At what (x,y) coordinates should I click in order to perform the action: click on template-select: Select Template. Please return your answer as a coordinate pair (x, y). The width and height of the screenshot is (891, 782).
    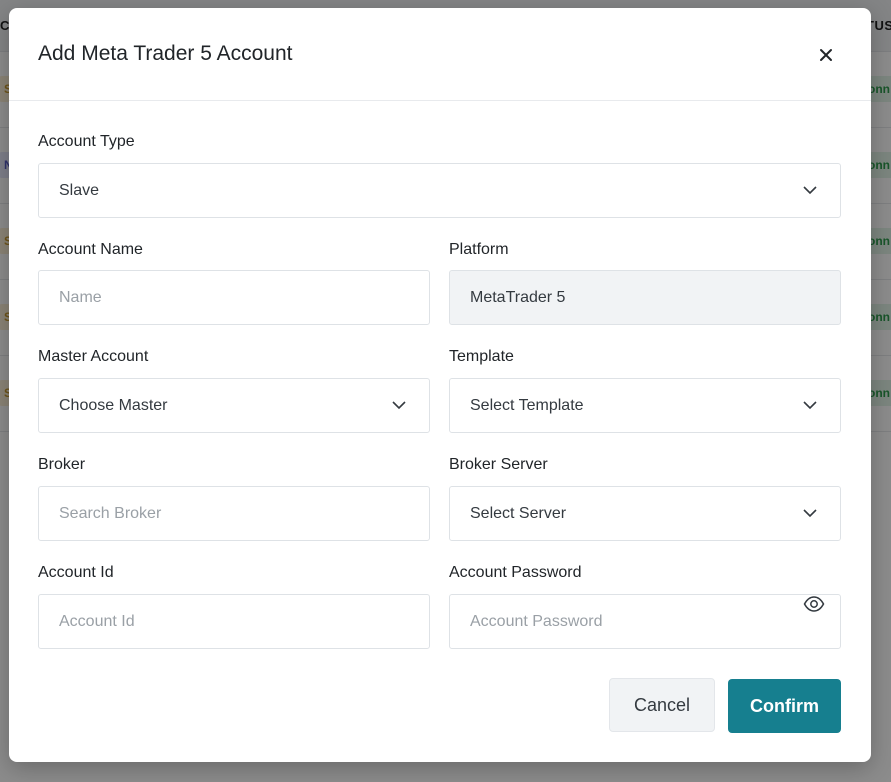
    Looking at the image, I should click on (645, 405).